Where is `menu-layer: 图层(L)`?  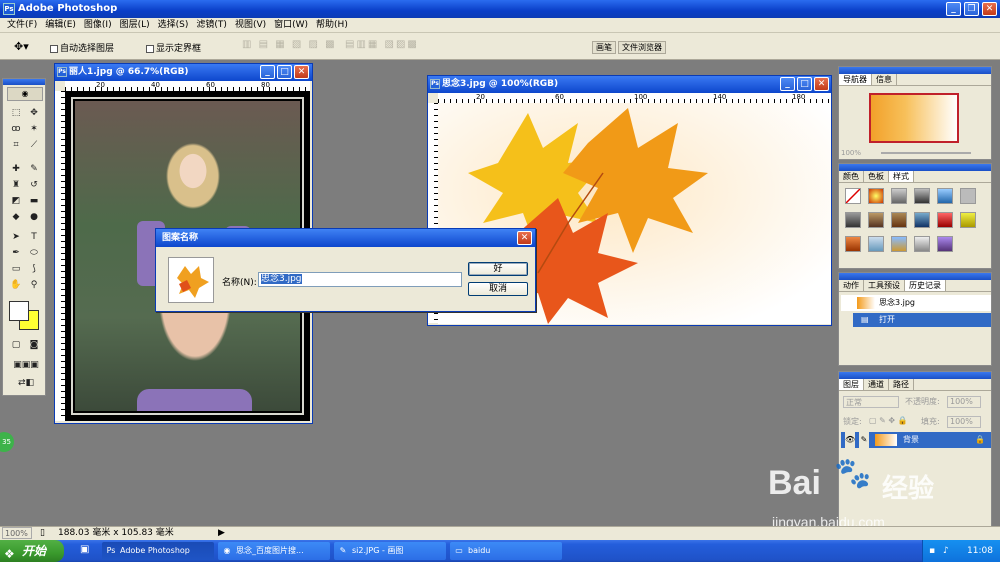
menu-layer: 图层(L) is located at coordinates (135, 25).